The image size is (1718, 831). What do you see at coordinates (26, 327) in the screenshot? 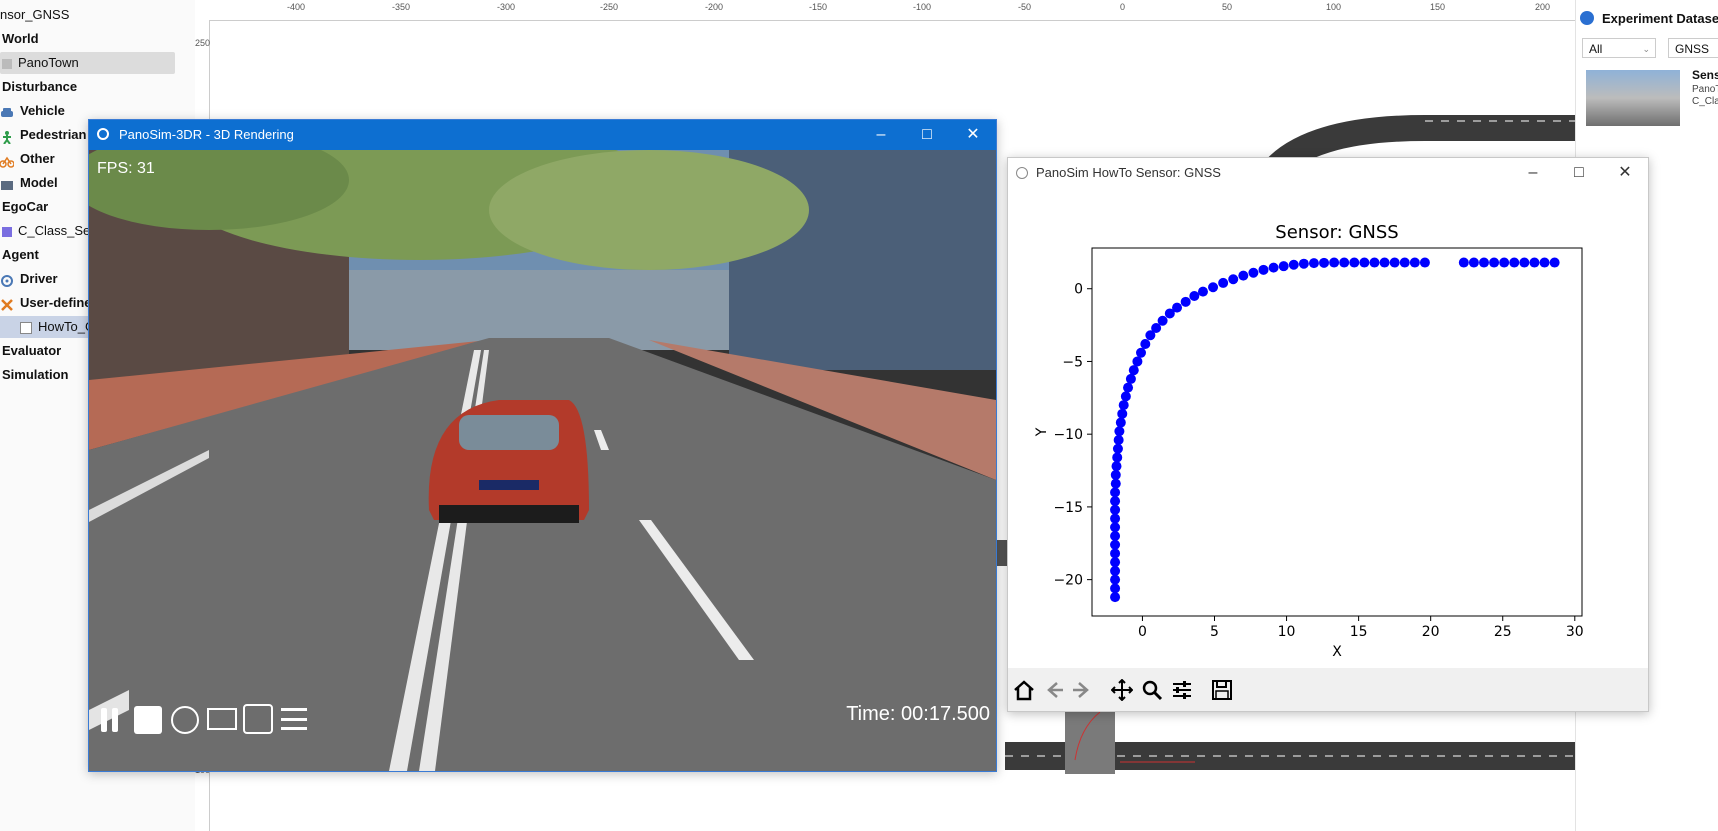
I see `checkbox-icon` at bounding box center [26, 327].